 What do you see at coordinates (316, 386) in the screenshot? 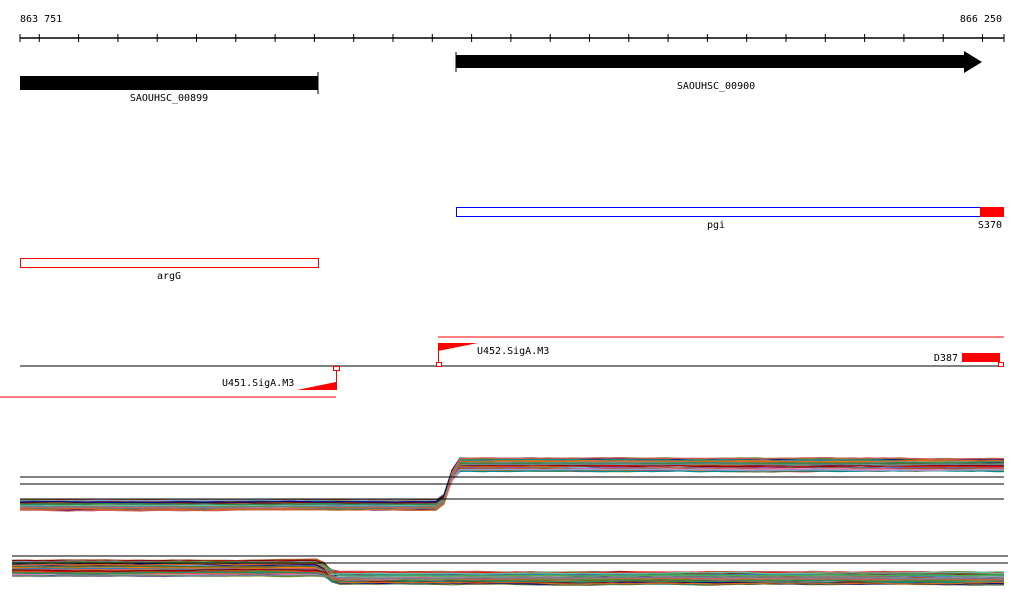
I see `promoter-u451-flag` at bounding box center [316, 386].